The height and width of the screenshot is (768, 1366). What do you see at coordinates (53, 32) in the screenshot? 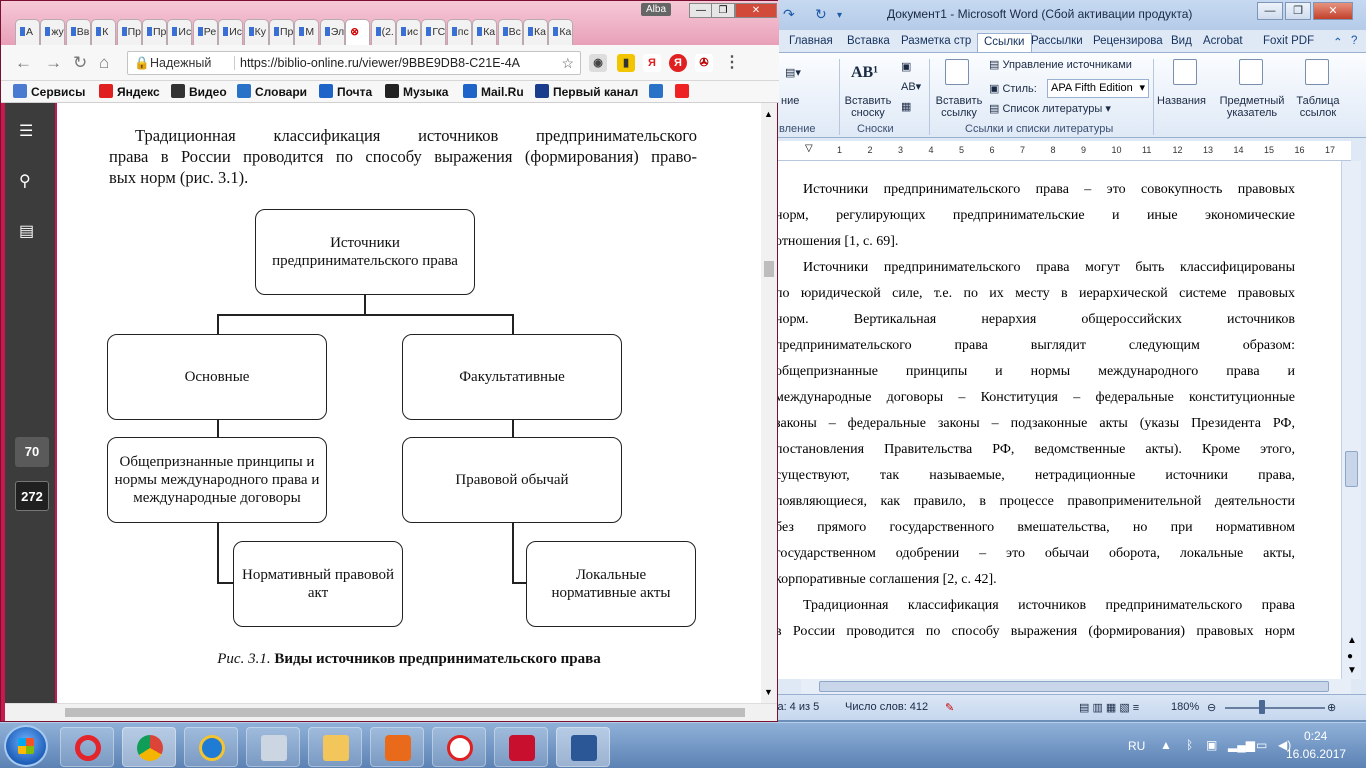
I see `browser-tab: жу` at bounding box center [53, 32].